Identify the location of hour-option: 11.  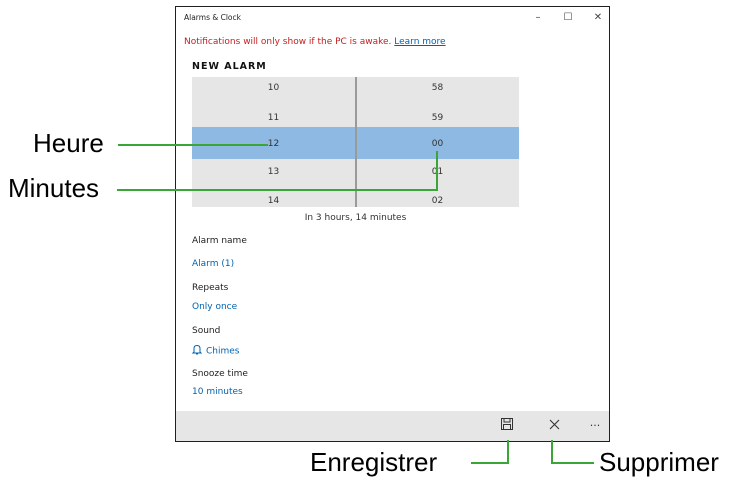
(273, 118).